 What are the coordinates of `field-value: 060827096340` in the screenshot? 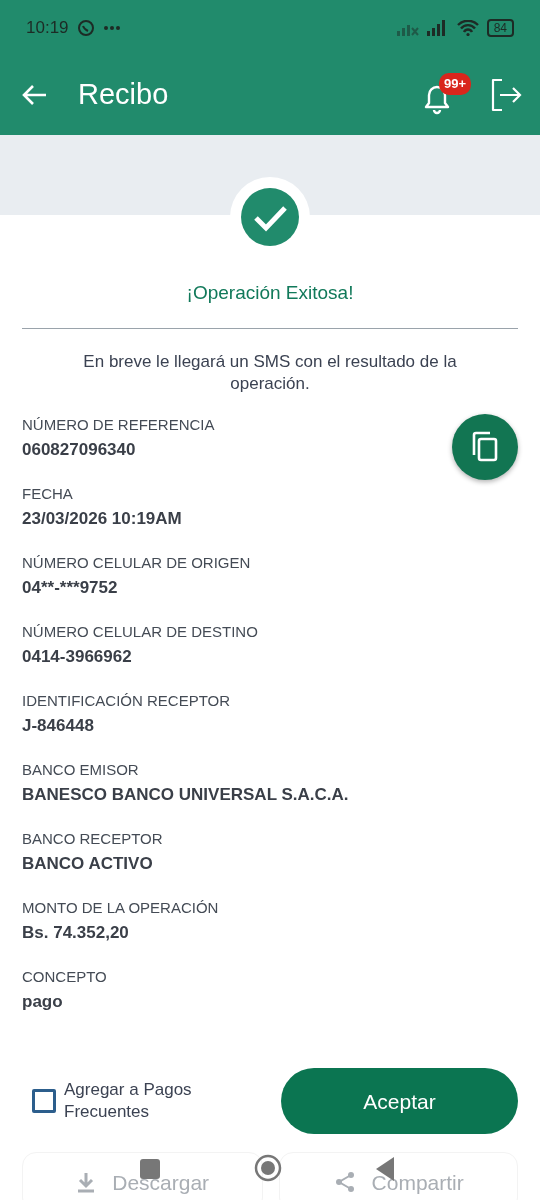 It's located at (79, 449).